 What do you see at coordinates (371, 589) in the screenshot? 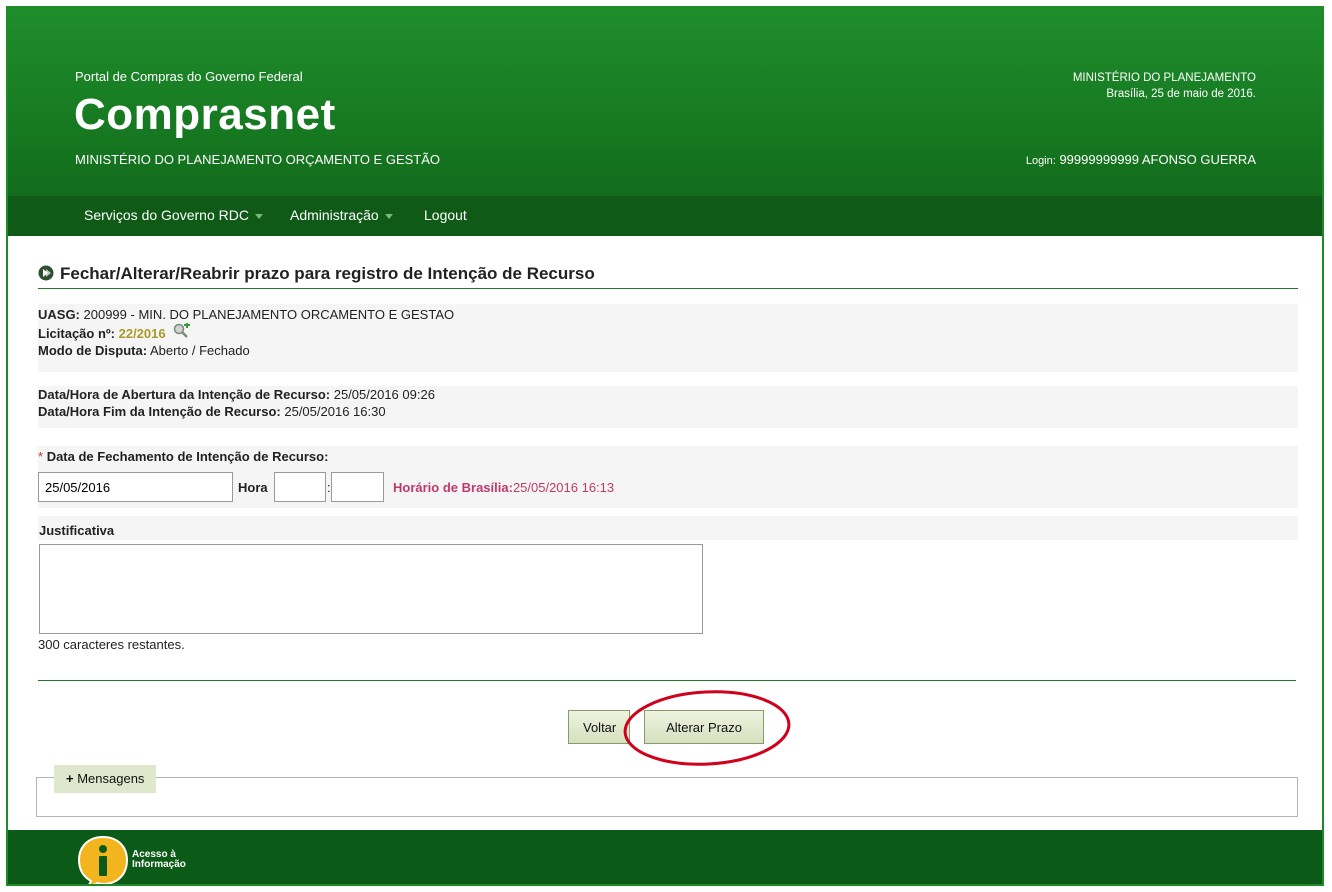
I see `justificativa-textarea` at bounding box center [371, 589].